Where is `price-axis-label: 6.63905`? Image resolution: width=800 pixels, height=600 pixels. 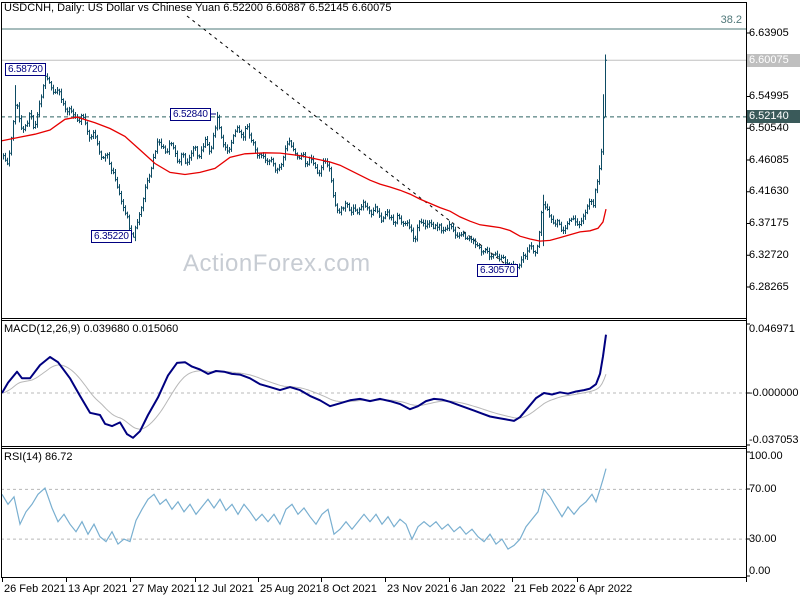 price-axis-label: 6.63905 is located at coordinates (769, 32).